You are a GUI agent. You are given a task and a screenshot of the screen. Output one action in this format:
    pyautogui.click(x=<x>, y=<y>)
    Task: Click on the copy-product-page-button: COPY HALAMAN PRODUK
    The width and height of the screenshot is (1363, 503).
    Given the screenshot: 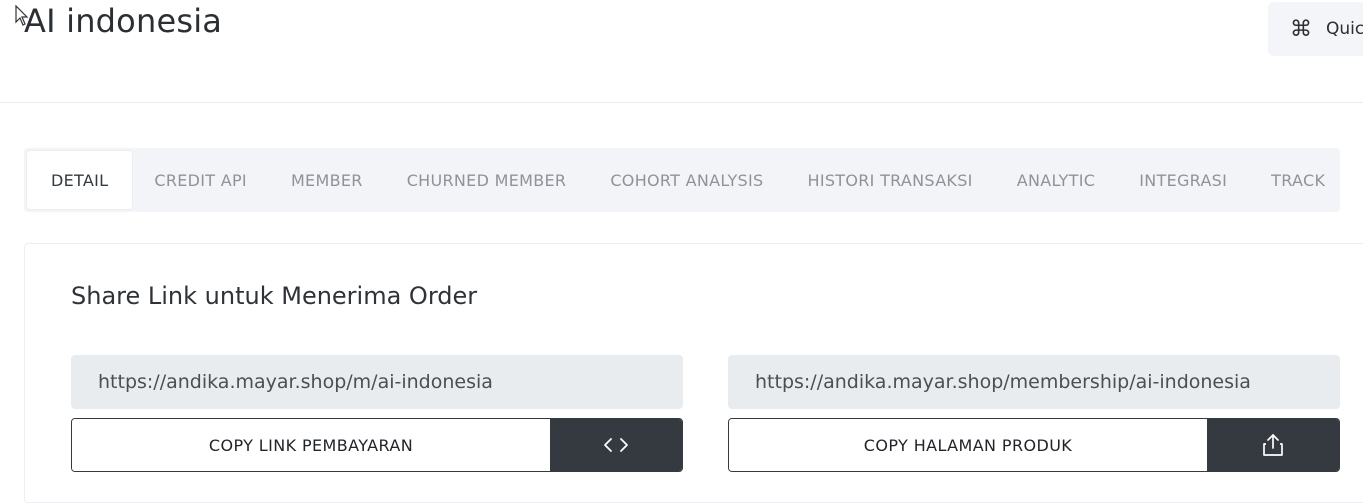 What is the action you would take?
    pyautogui.click(x=968, y=445)
    